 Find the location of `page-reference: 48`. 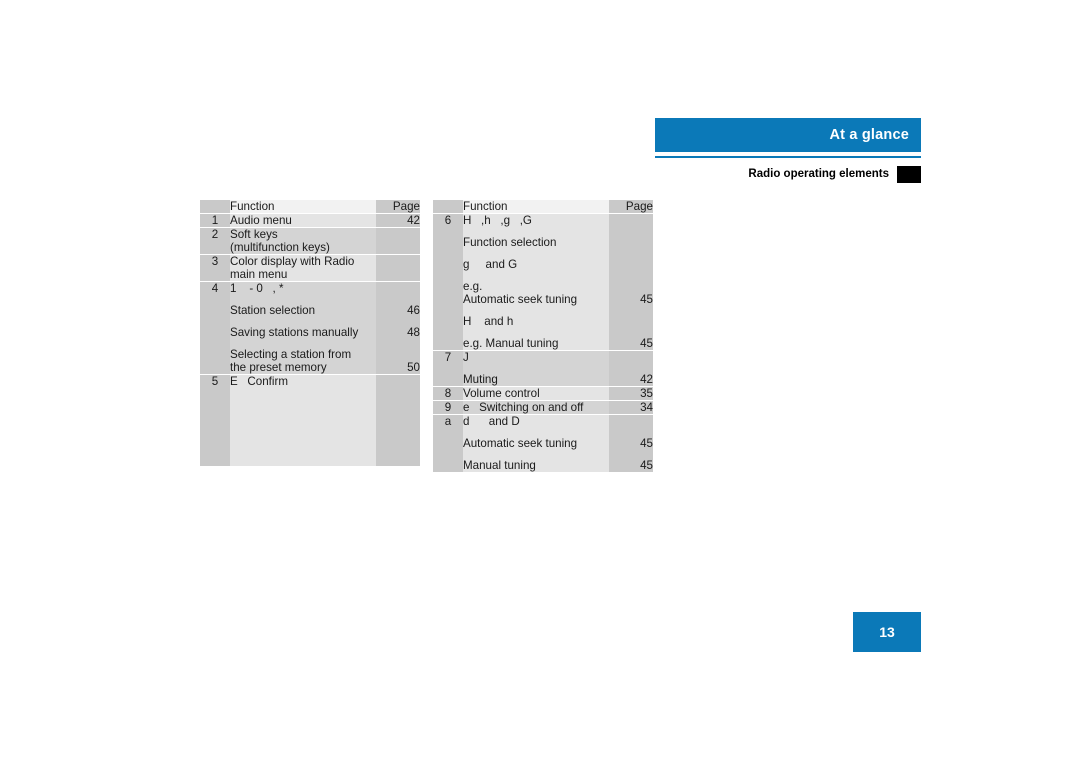

page-reference: 48 is located at coordinates (413, 332).